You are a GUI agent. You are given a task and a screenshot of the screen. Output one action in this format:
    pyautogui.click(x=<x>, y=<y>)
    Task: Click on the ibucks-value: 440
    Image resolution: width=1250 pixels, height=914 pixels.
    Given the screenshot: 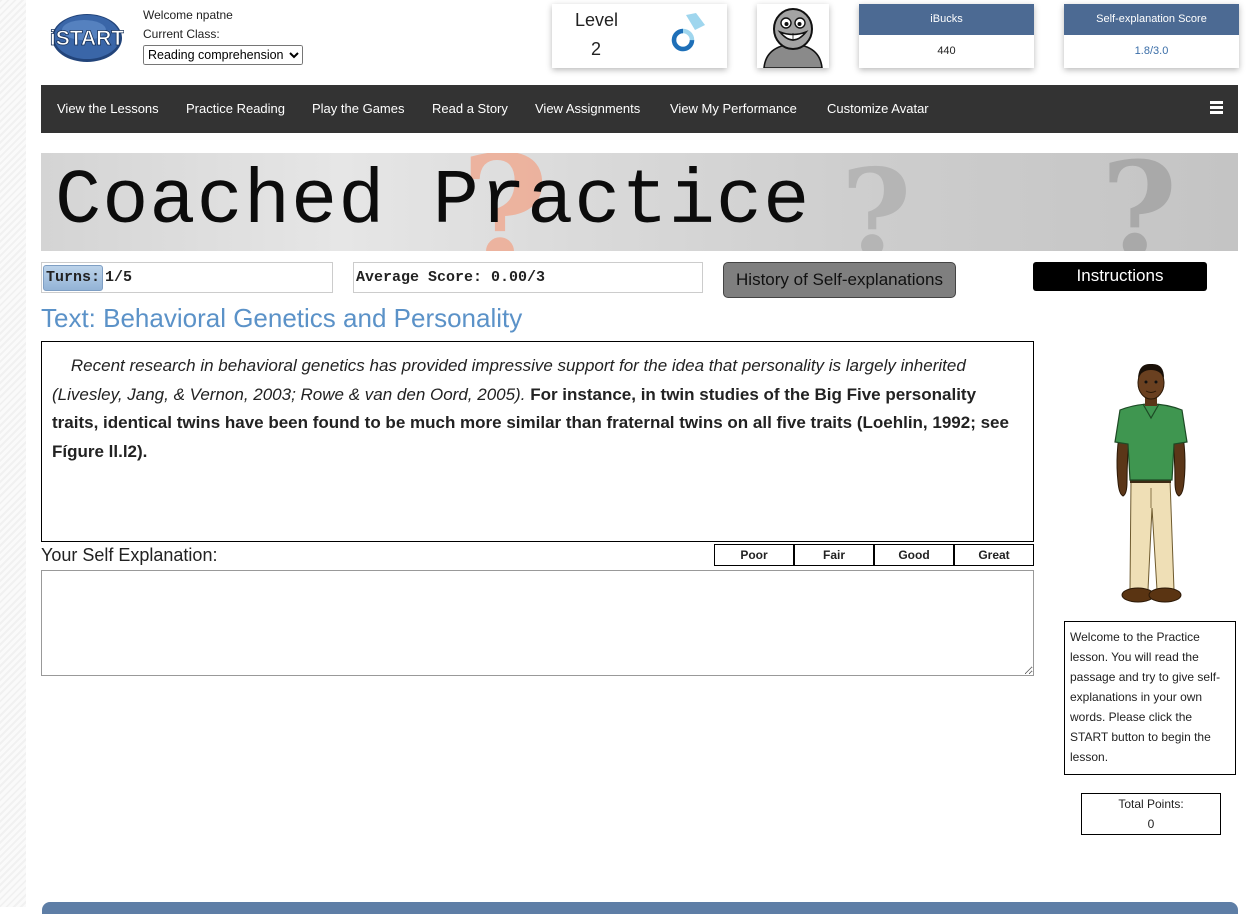 What is the action you would take?
    pyautogui.click(x=946, y=51)
    